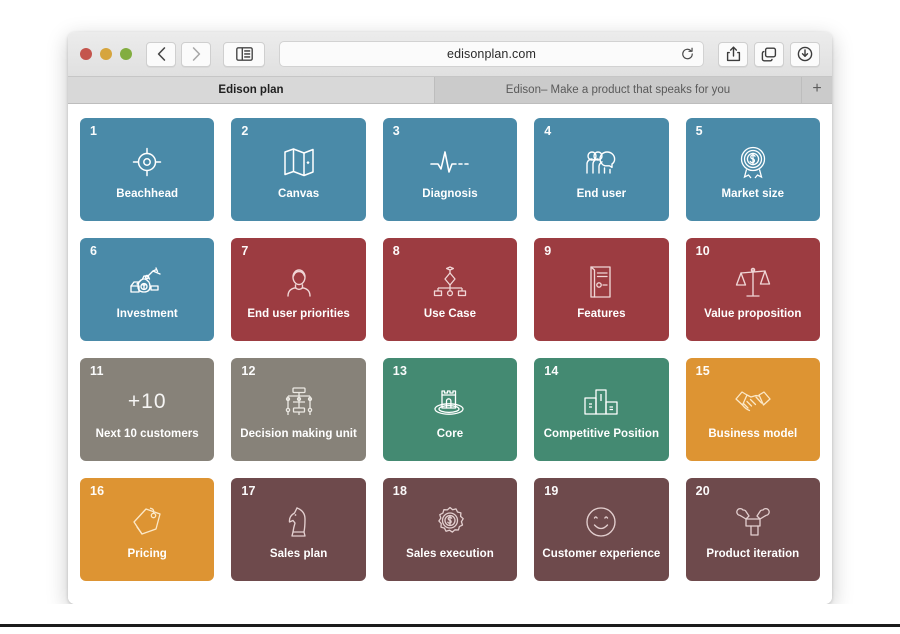  I want to click on podium-icon, so click(601, 402).